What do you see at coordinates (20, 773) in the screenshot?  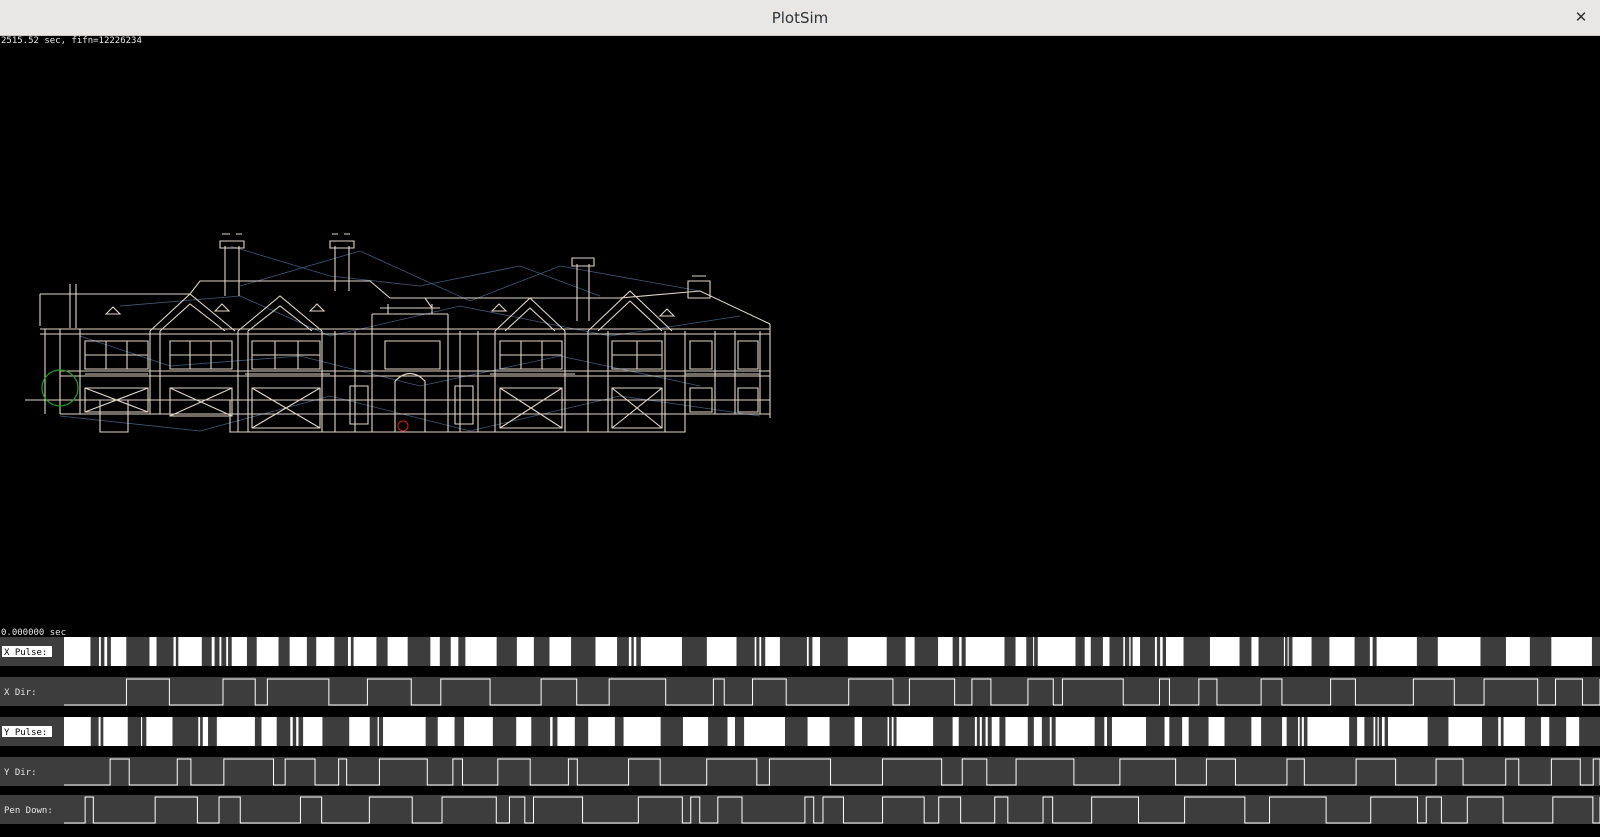 I see `channel-label: Y Dir:` at bounding box center [20, 773].